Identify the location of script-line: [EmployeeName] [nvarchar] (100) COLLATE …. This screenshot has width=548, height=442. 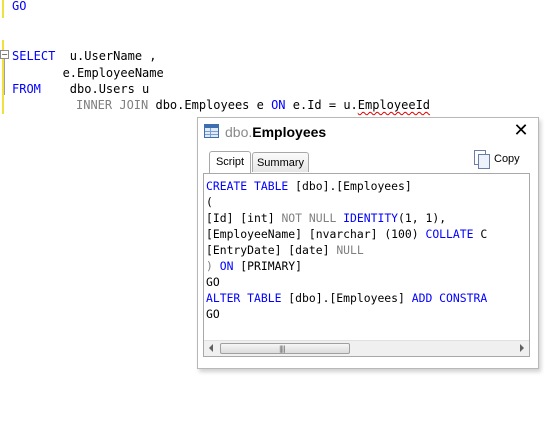
(347, 234).